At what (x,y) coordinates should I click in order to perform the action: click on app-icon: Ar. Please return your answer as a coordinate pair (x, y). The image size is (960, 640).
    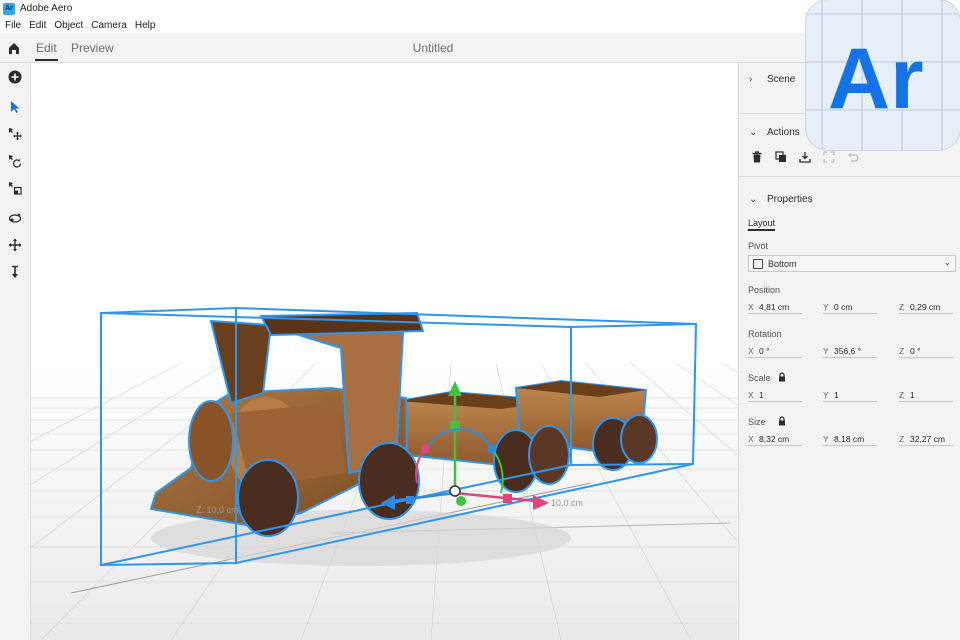
    Looking at the image, I should click on (9, 8).